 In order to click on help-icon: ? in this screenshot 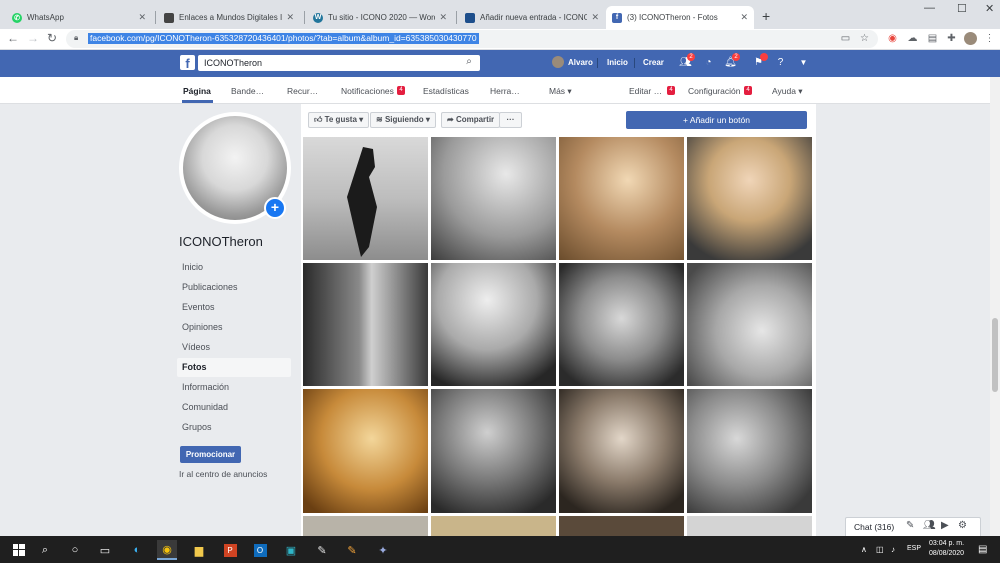, I will do `click(780, 62)`.